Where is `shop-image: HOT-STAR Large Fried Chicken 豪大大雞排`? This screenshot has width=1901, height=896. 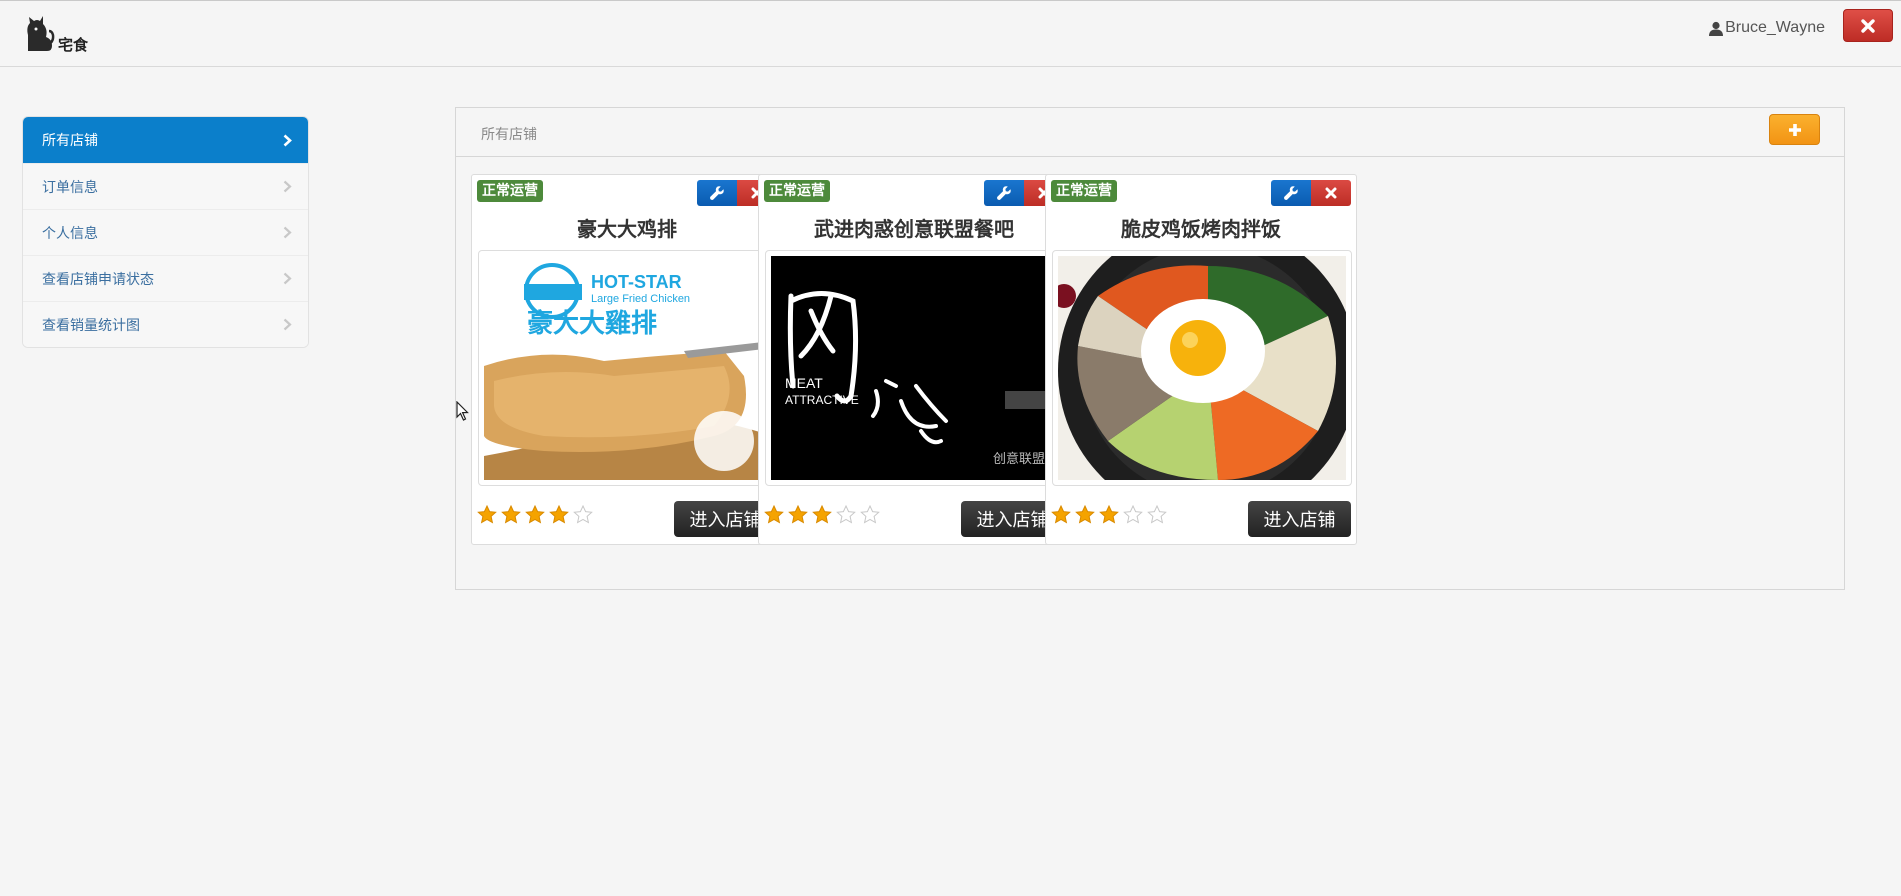 shop-image: HOT-STAR Large Fried Chicken 豪大大雞排 is located at coordinates (628, 368).